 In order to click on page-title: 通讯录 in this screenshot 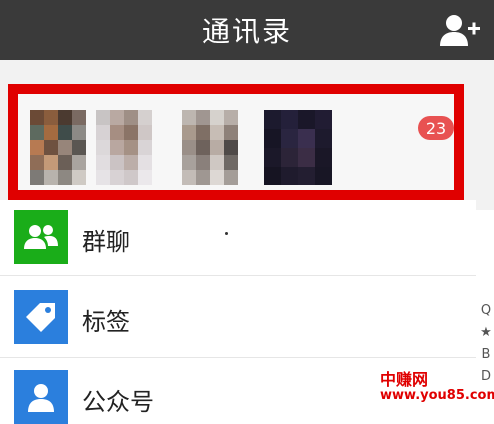, I will do `click(246, 31)`.